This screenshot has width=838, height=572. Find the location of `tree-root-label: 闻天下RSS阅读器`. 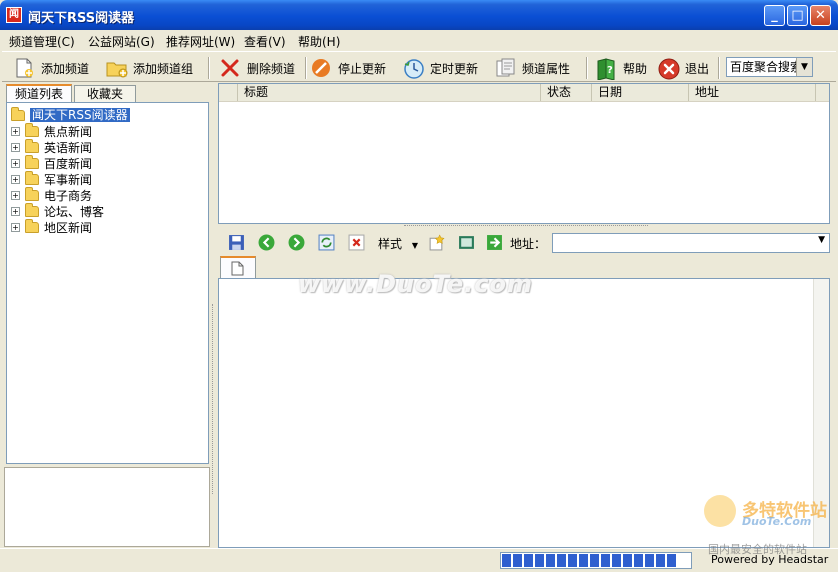

tree-root-label: 闻天下RSS阅读器 is located at coordinates (80, 115).